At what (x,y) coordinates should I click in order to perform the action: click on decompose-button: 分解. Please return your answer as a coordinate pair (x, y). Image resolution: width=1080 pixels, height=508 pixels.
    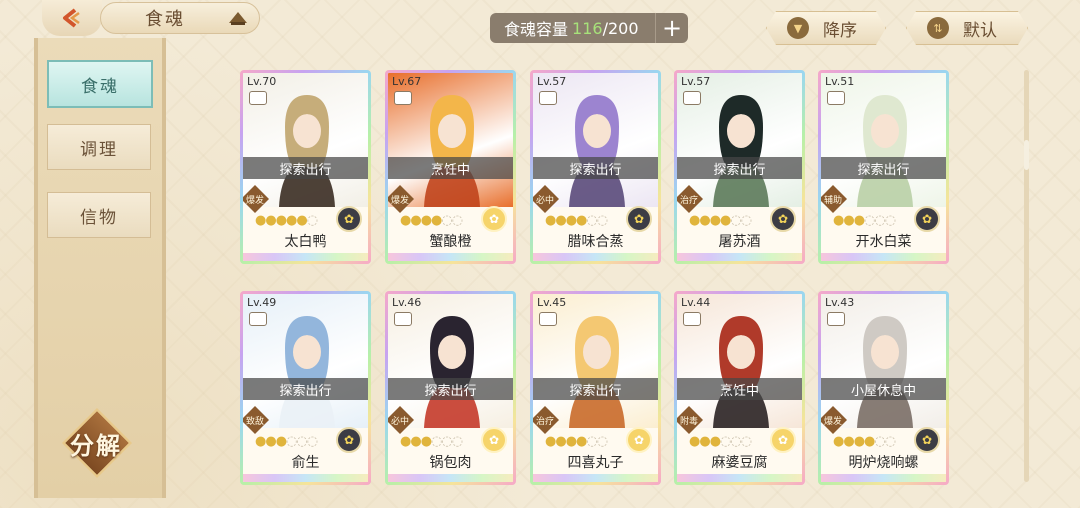
    Looking at the image, I should click on (97, 443).